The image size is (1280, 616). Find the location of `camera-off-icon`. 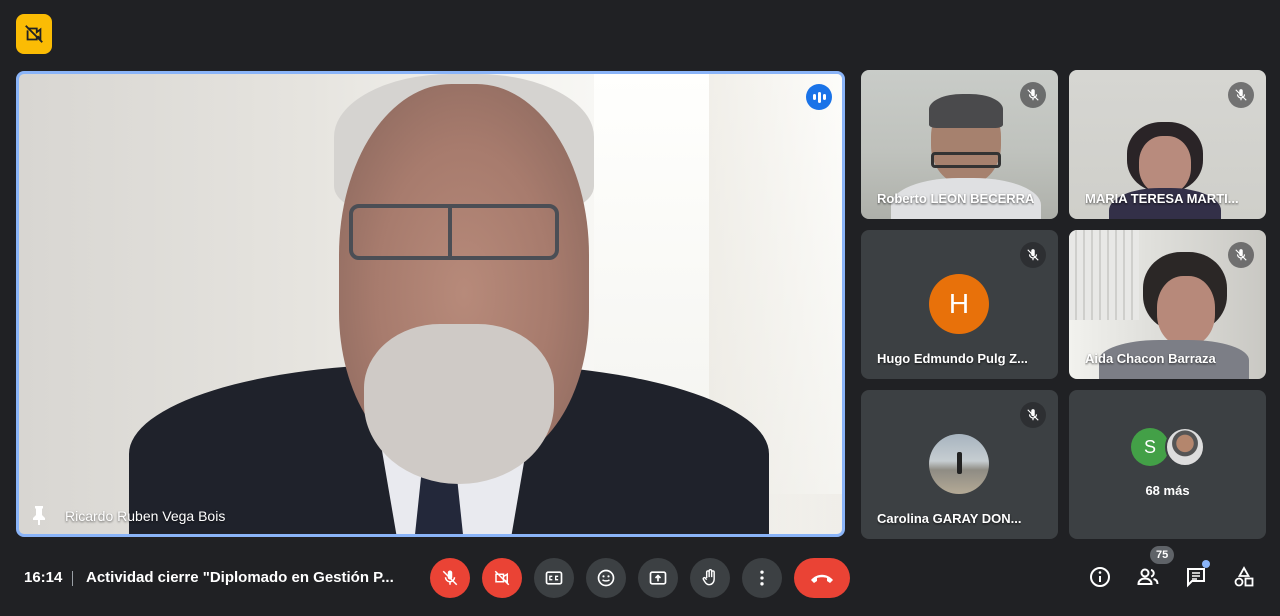

camera-off-icon is located at coordinates (502, 578).